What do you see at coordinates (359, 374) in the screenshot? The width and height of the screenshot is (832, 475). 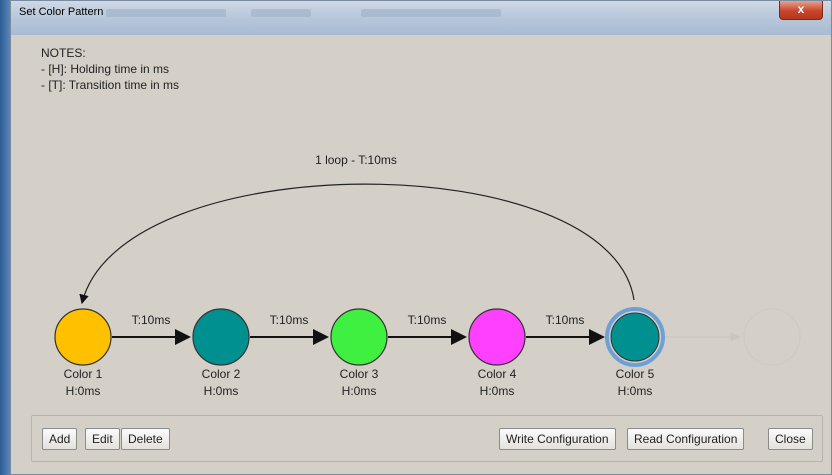 I see `color-name: Color 3` at bounding box center [359, 374].